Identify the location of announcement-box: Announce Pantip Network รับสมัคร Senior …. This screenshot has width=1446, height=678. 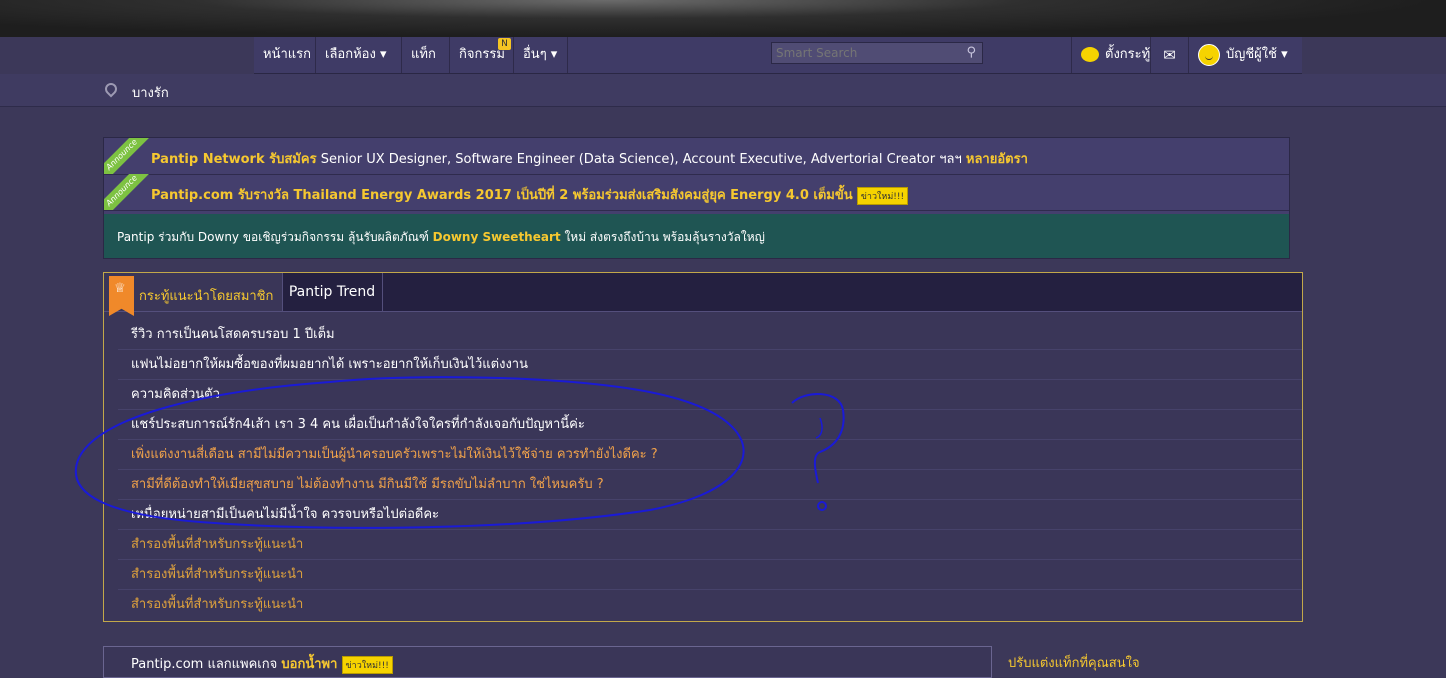
(696, 198).